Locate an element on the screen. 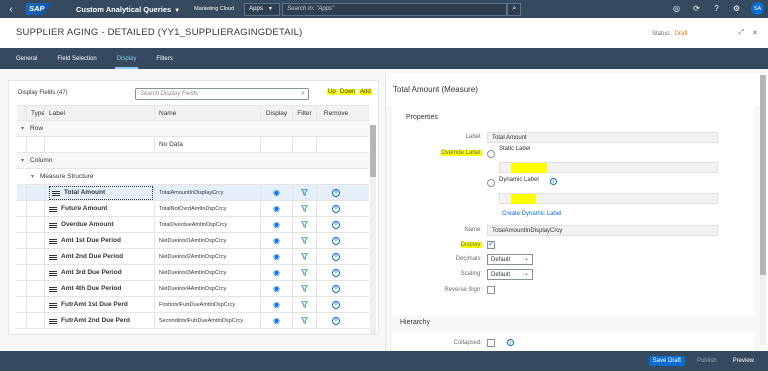  name-field-input: TotalAmountInDisplayCrcy is located at coordinates (602, 230).